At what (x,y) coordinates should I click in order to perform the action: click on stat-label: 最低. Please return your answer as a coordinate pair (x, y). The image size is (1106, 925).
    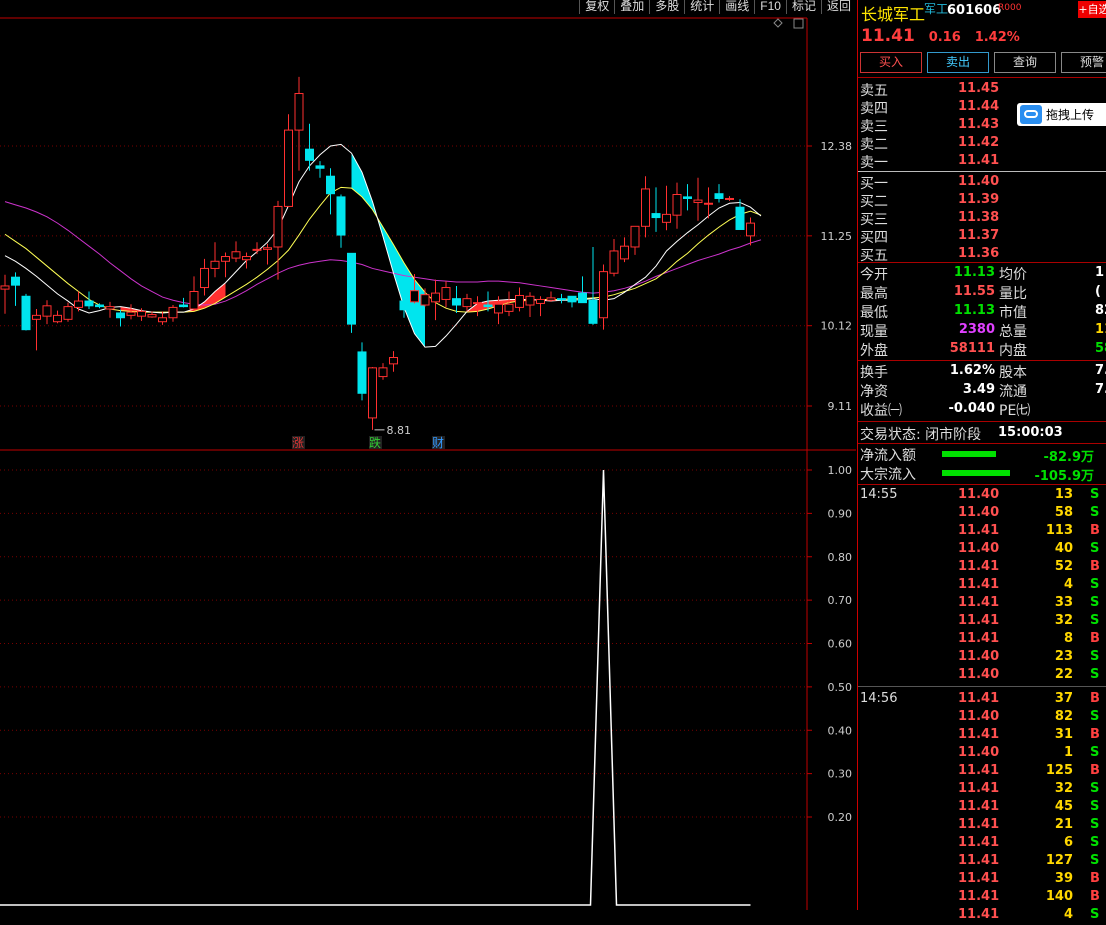
    Looking at the image, I should click on (874, 313).